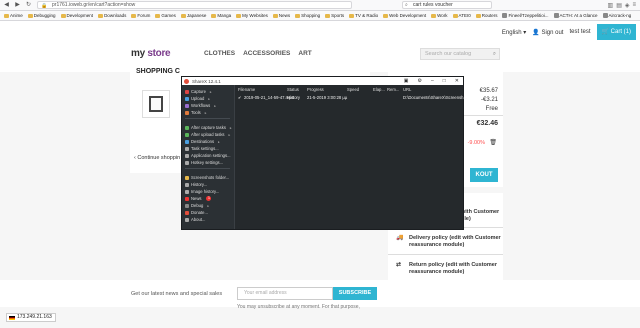  What do you see at coordinates (575, 15) in the screenshot?
I see `bookmark-item: ACTH: At a Glance` at bounding box center [575, 15].